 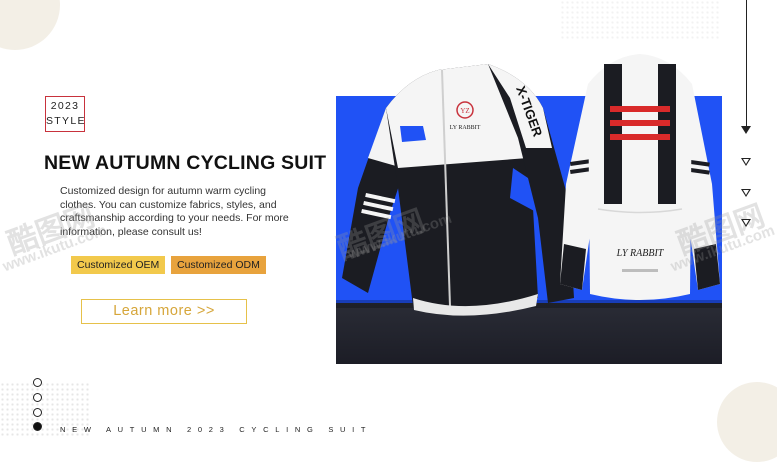 What do you see at coordinates (185, 163) in the screenshot?
I see `page-title: NEW AUTUMN CYCLING SUIT` at bounding box center [185, 163].